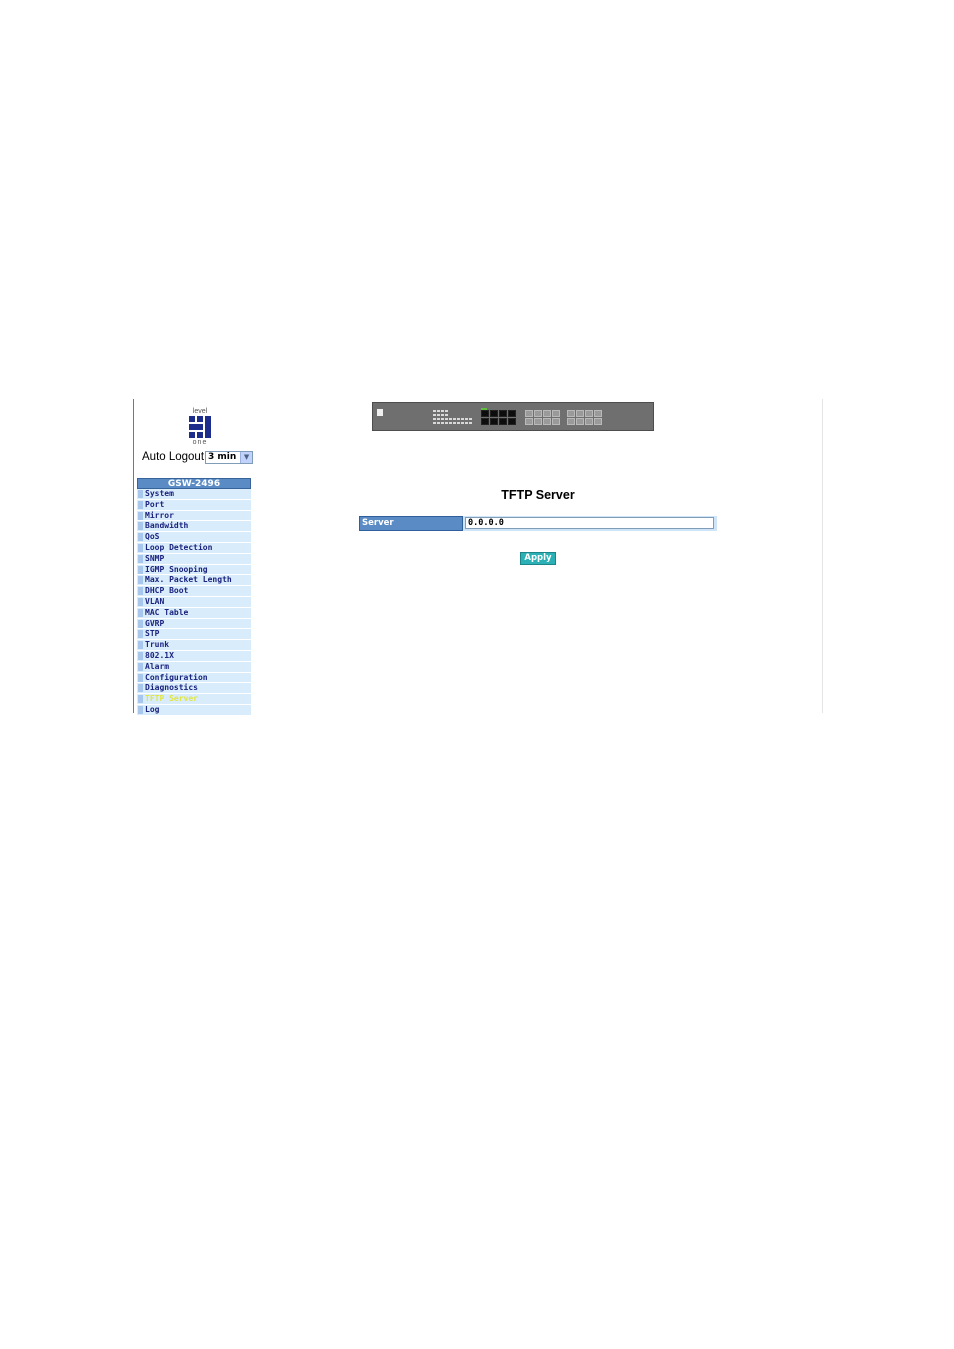  I want to click on apply-button: Apply, so click(538, 558).